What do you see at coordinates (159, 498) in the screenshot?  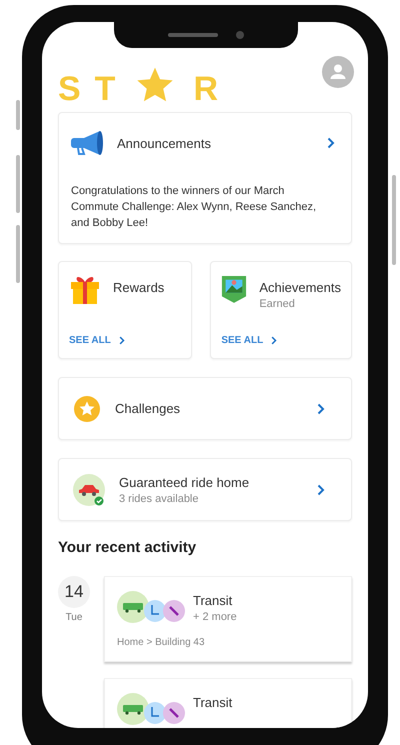 I see `card-subtitle: 3 rides available` at bounding box center [159, 498].